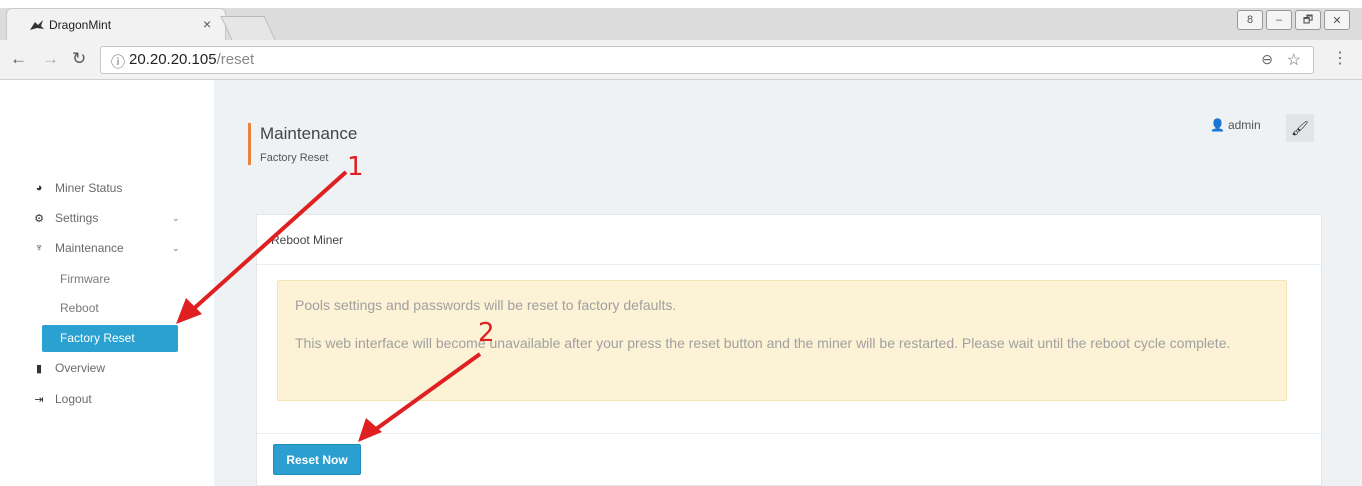 Image resolution: width=1362 pixels, height=486 pixels. What do you see at coordinates (39, 368) in the screenshot?
I see `chip-icon: ▮` at bounding box center [39, 368].